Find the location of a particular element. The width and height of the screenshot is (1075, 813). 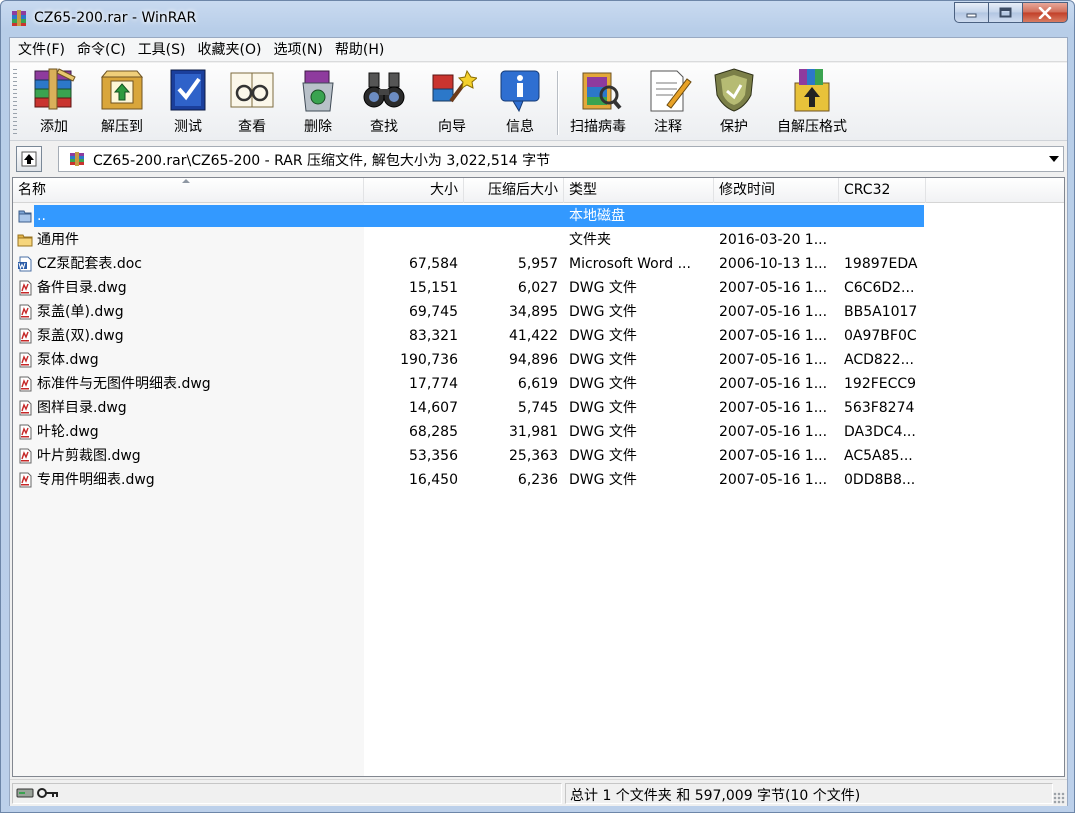

info-button: 信息 is located at coordinates (520, 100).